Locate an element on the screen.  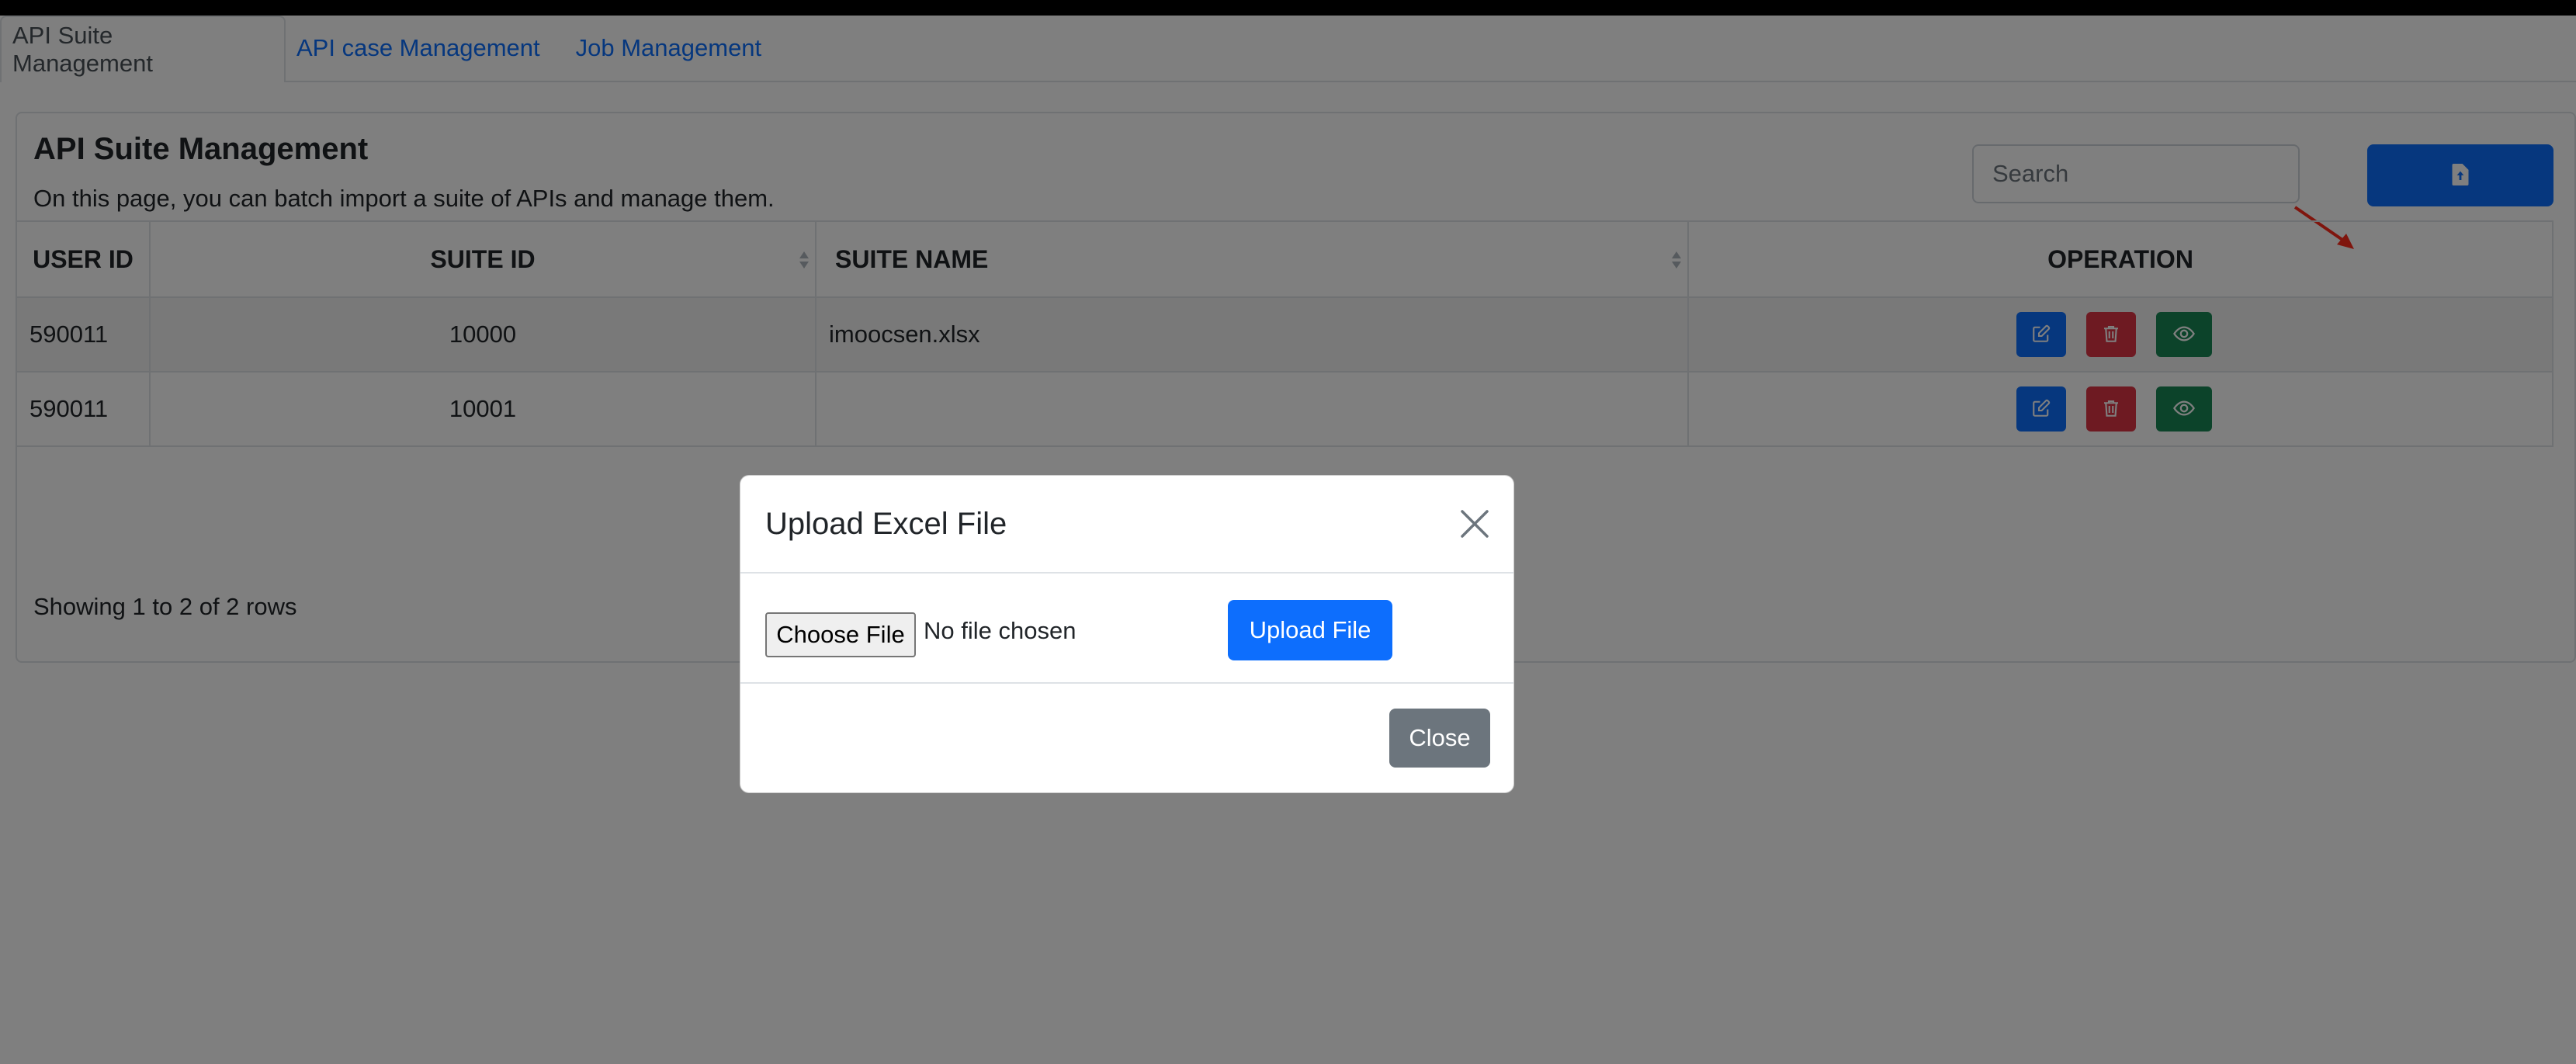
choose-file-button: Choose File is located at coordinates (840, 634).